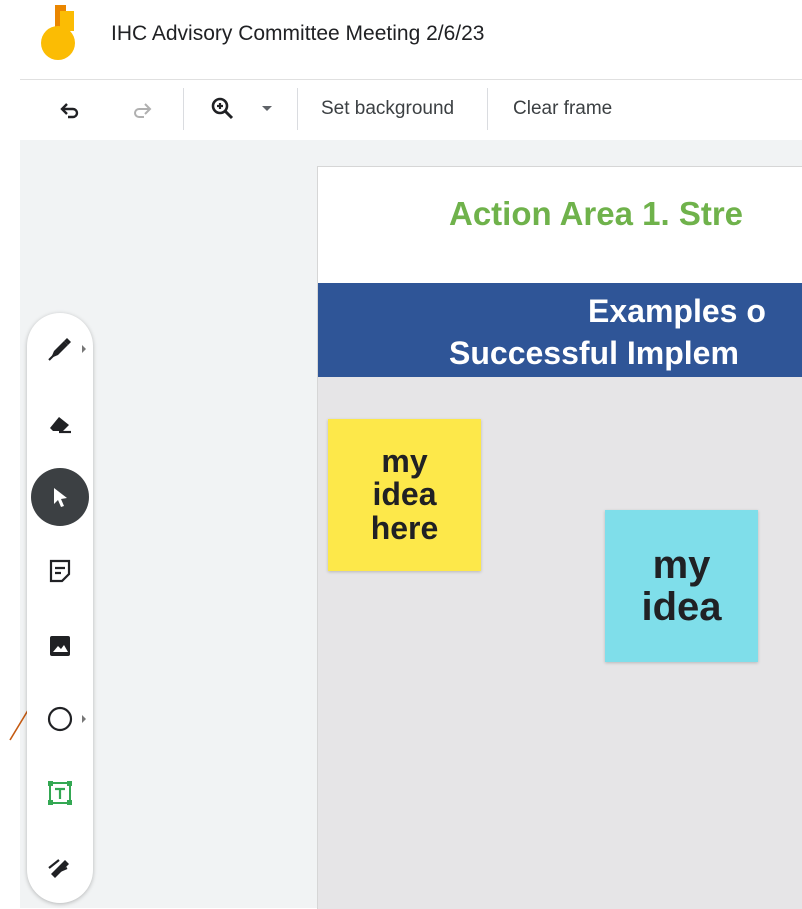 The width and height of the screenshot is (802, 909). I want to click on text-box-tool-button, so click(60, 793).